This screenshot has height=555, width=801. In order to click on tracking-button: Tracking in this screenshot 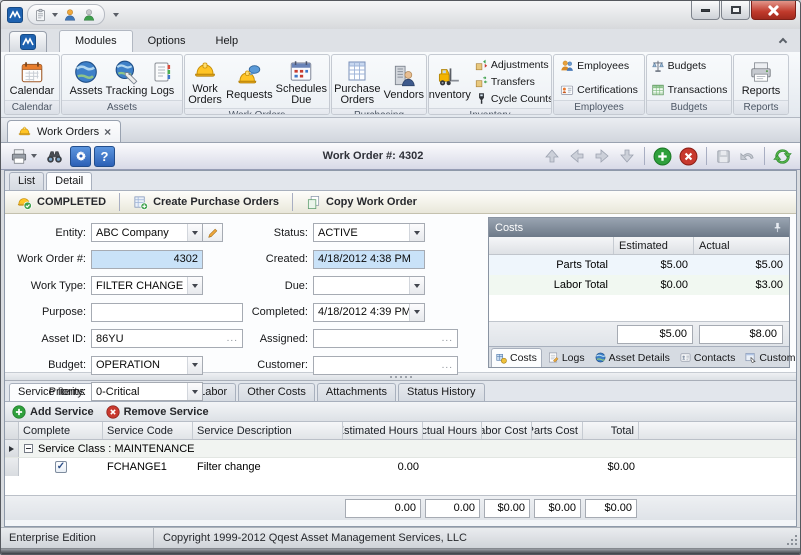, I will do `click(127, 78)`.